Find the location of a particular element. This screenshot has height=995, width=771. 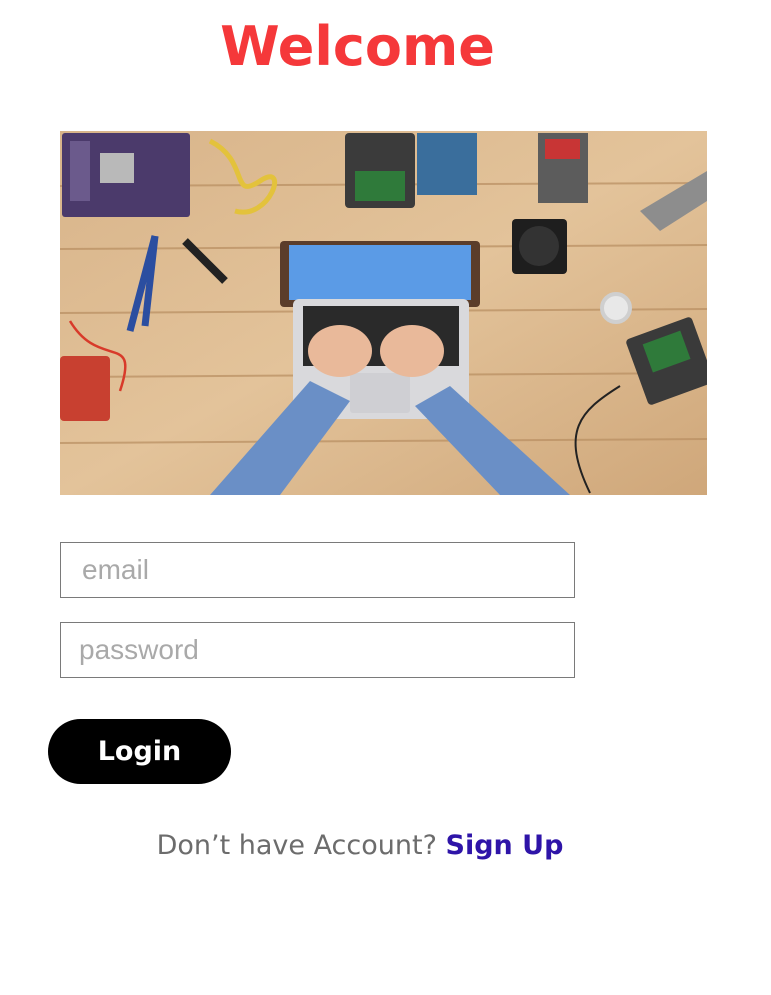

page-title: Welcome is located at coordinates (357, 46).